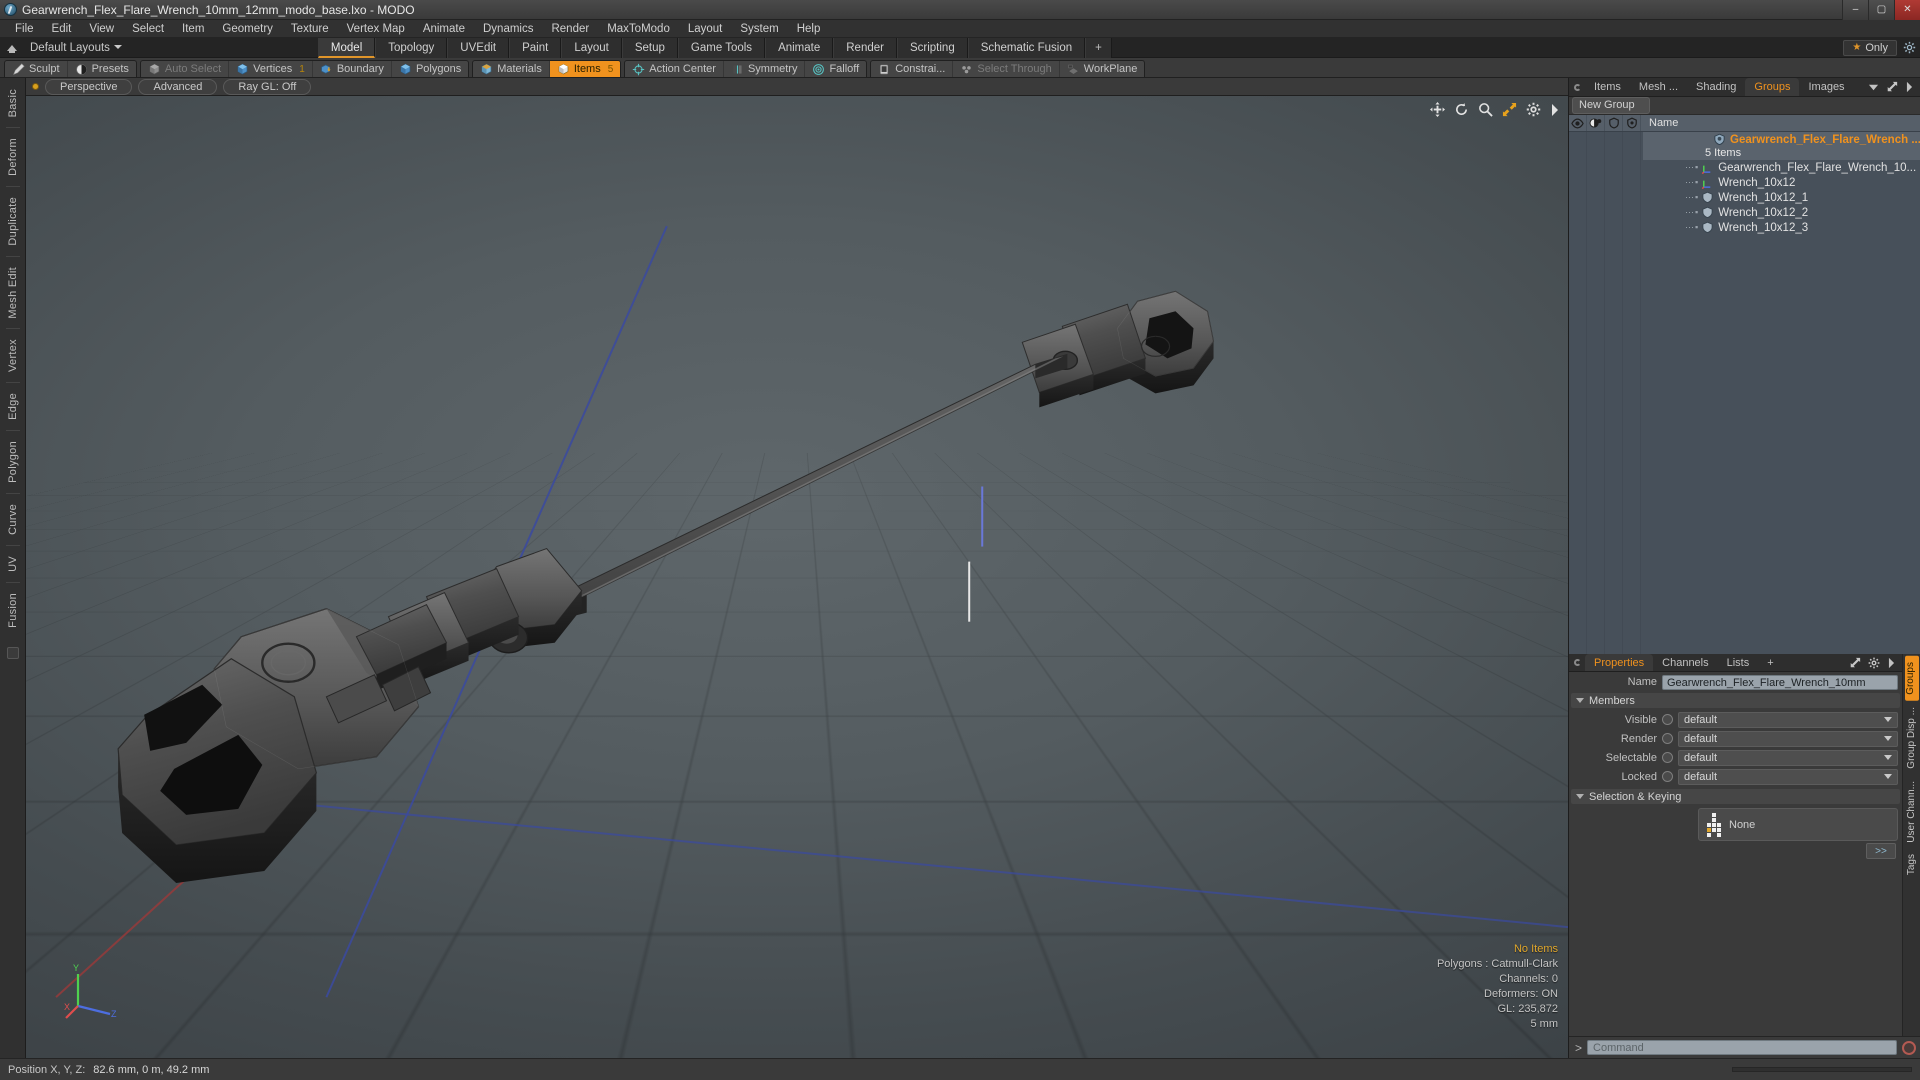 The height and width of the screenshot is (1080, 1920). Describe the element at coordinates (508, 29) in the screenshot. I see `menu-item-dynamics: Dynamics` at that location.